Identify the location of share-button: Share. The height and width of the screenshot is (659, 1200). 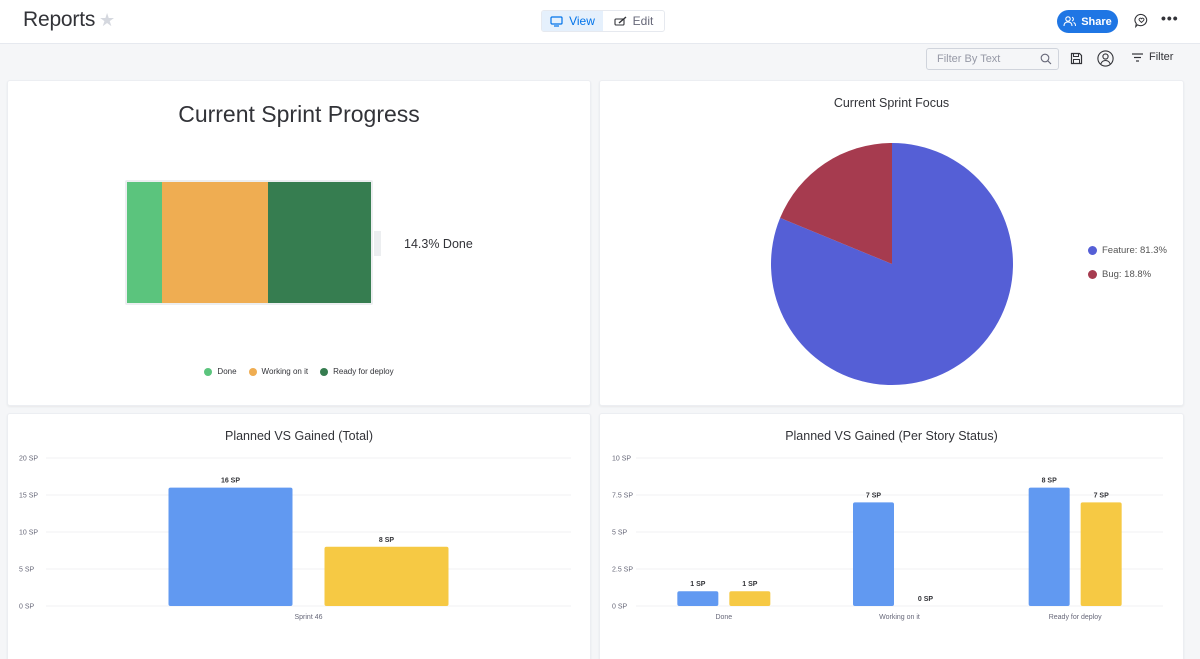
(1087, 21).